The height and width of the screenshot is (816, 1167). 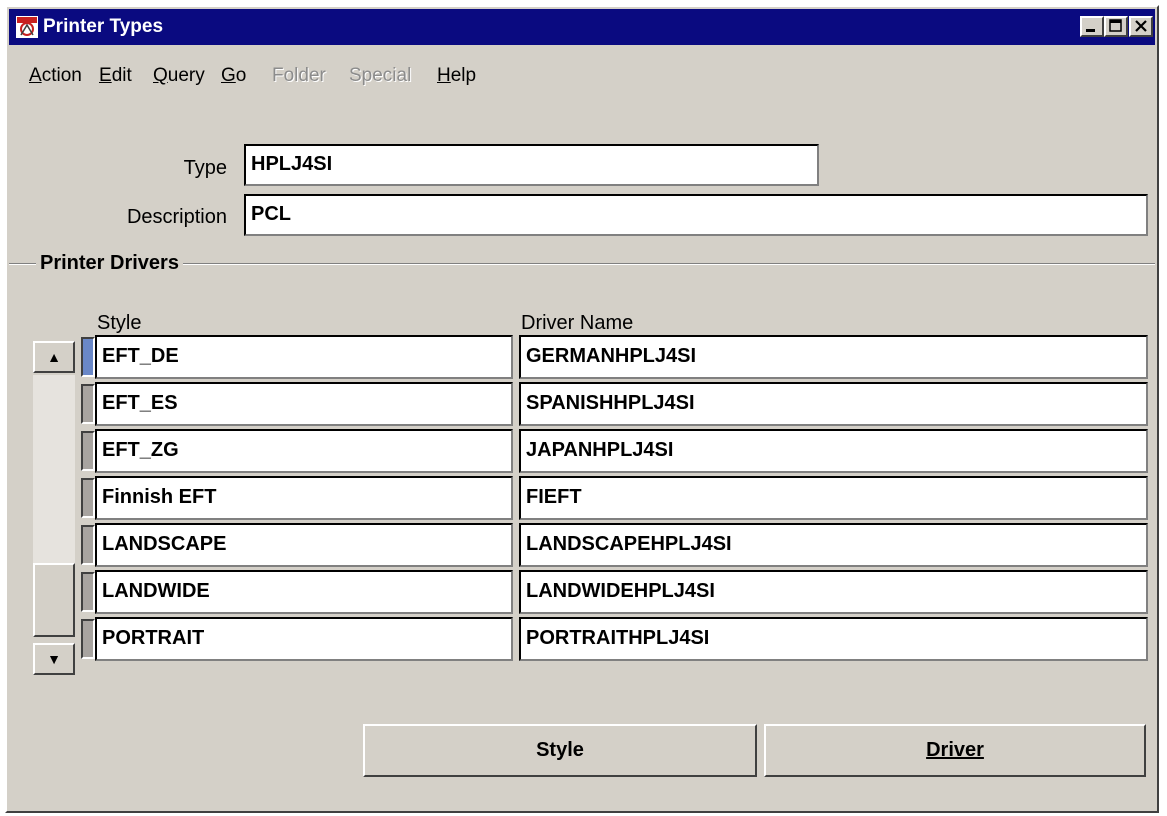 What do you see at coordinates (304, 498) in the screenshot?
I see `style-cell: Finnish EFT` at bounding box center [304, 498].